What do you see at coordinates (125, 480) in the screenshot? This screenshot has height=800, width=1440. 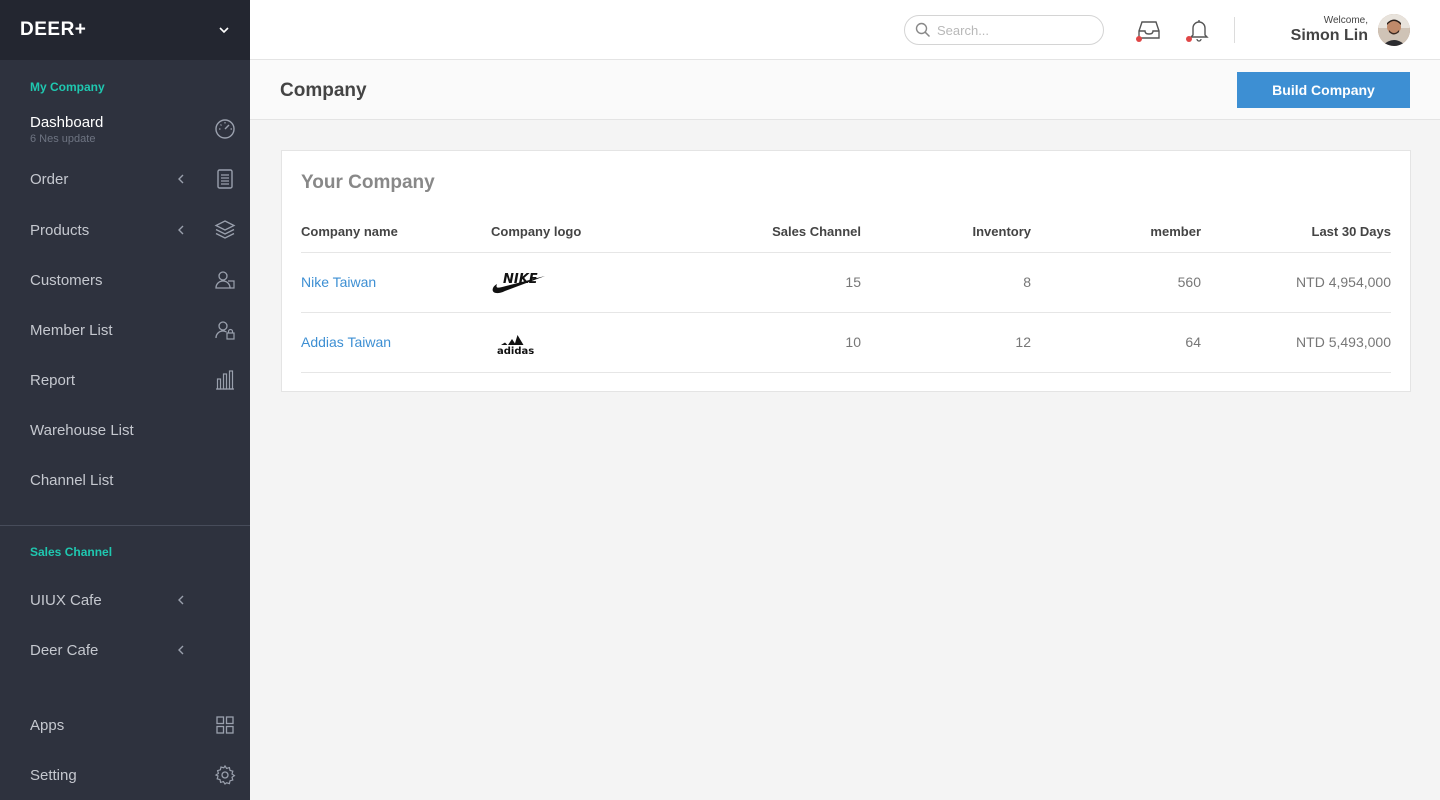 I see `sidebar-item-channel-list: Channel List` at bounding box center [125, 480].